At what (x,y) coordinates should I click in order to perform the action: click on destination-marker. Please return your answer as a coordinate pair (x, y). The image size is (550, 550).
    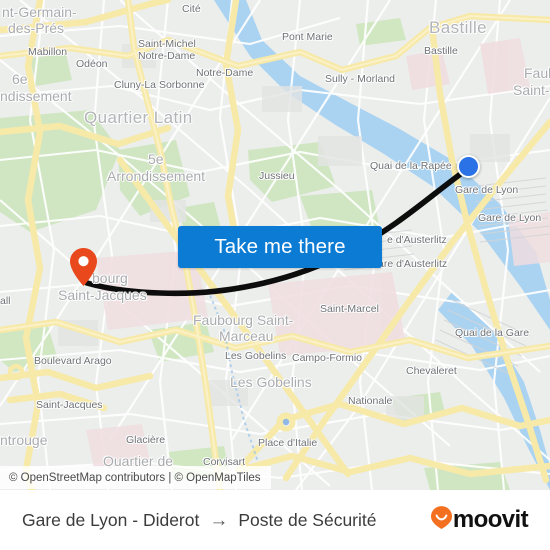
    Looking at the image, I should click on (83, 267).